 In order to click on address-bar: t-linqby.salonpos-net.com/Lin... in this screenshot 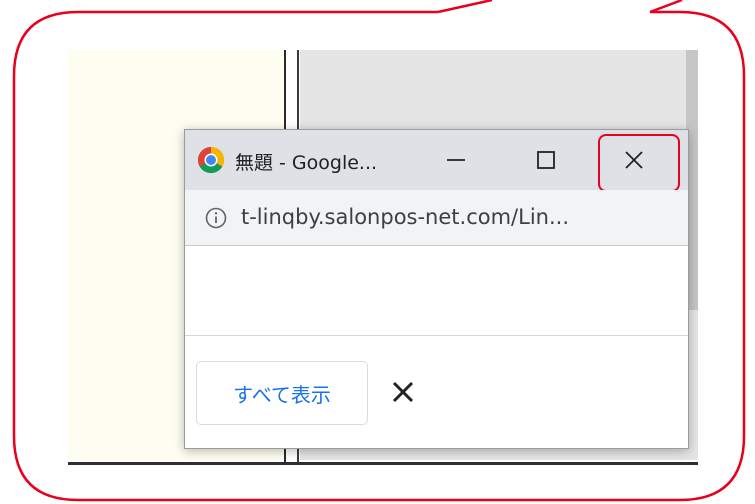, I will do `click(436, 218)`.